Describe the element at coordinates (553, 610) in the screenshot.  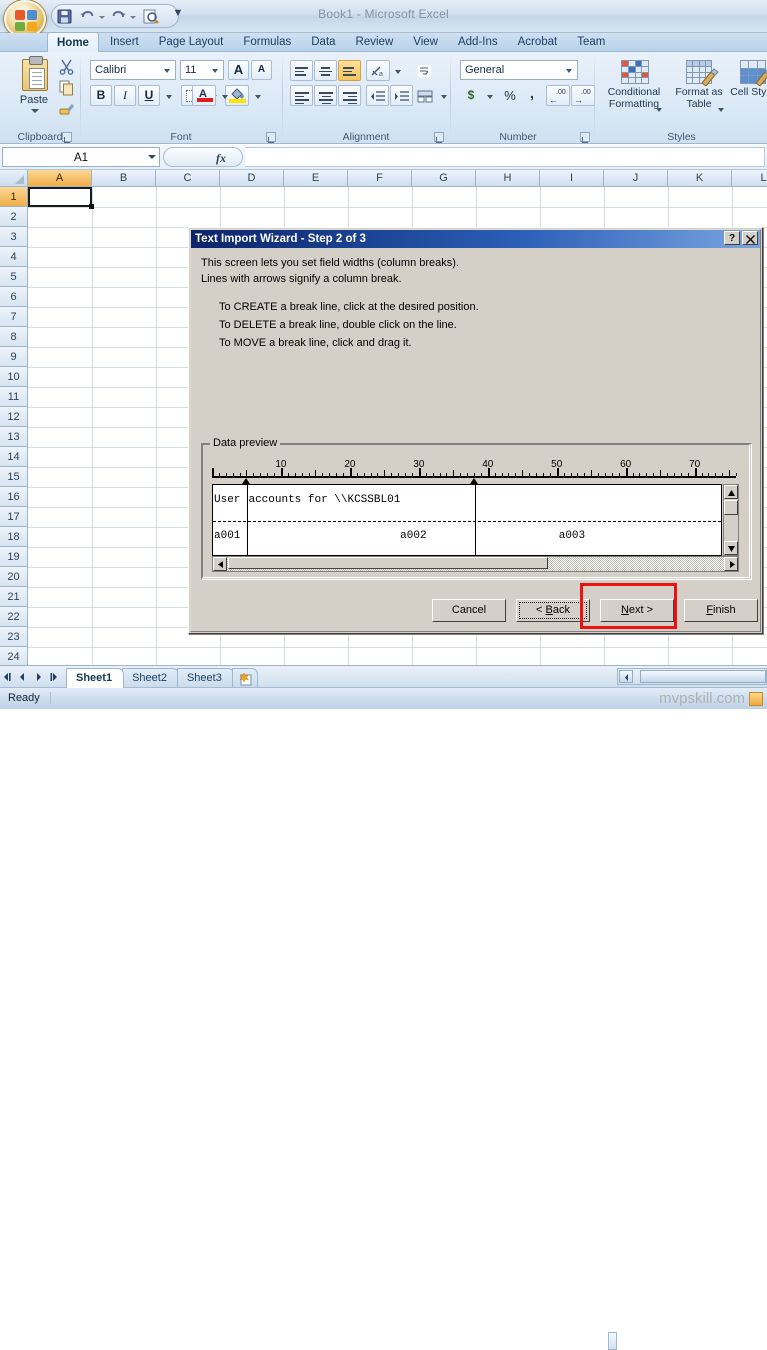
I see `back-button: < Back` at that location.